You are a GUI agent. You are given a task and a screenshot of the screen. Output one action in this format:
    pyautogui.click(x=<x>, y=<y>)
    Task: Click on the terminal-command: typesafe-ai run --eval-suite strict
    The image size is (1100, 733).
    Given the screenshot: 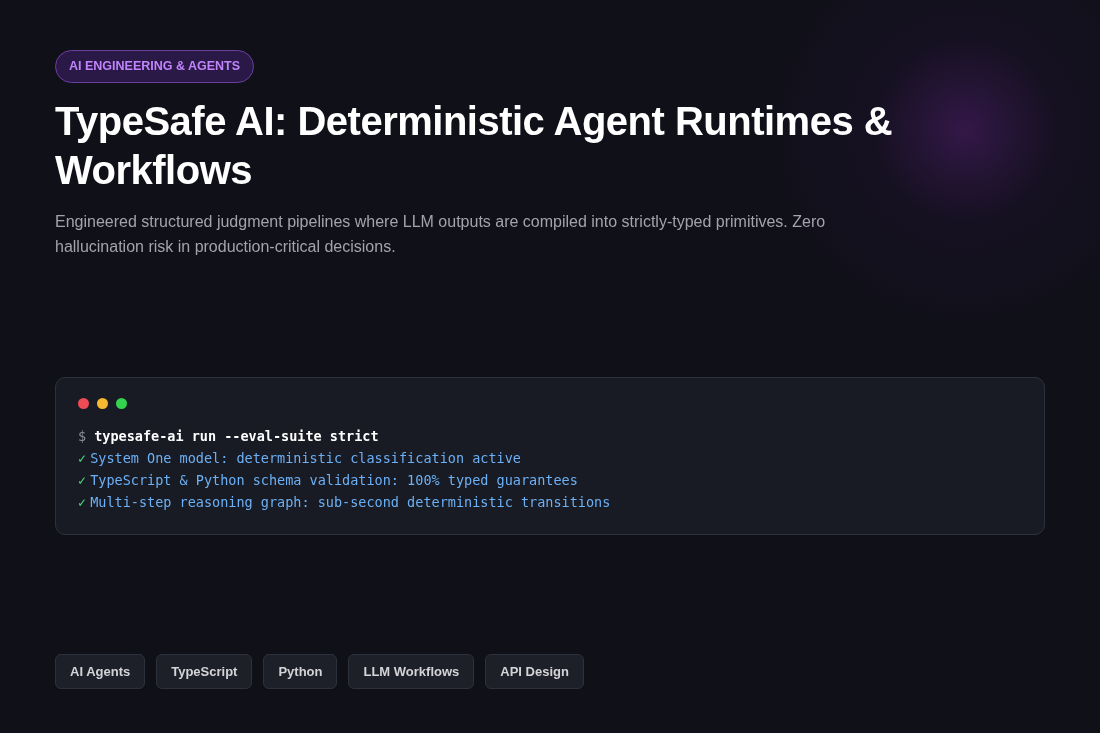 What is the action you would take?
    pyautogui.click(x=236, y=436)
    